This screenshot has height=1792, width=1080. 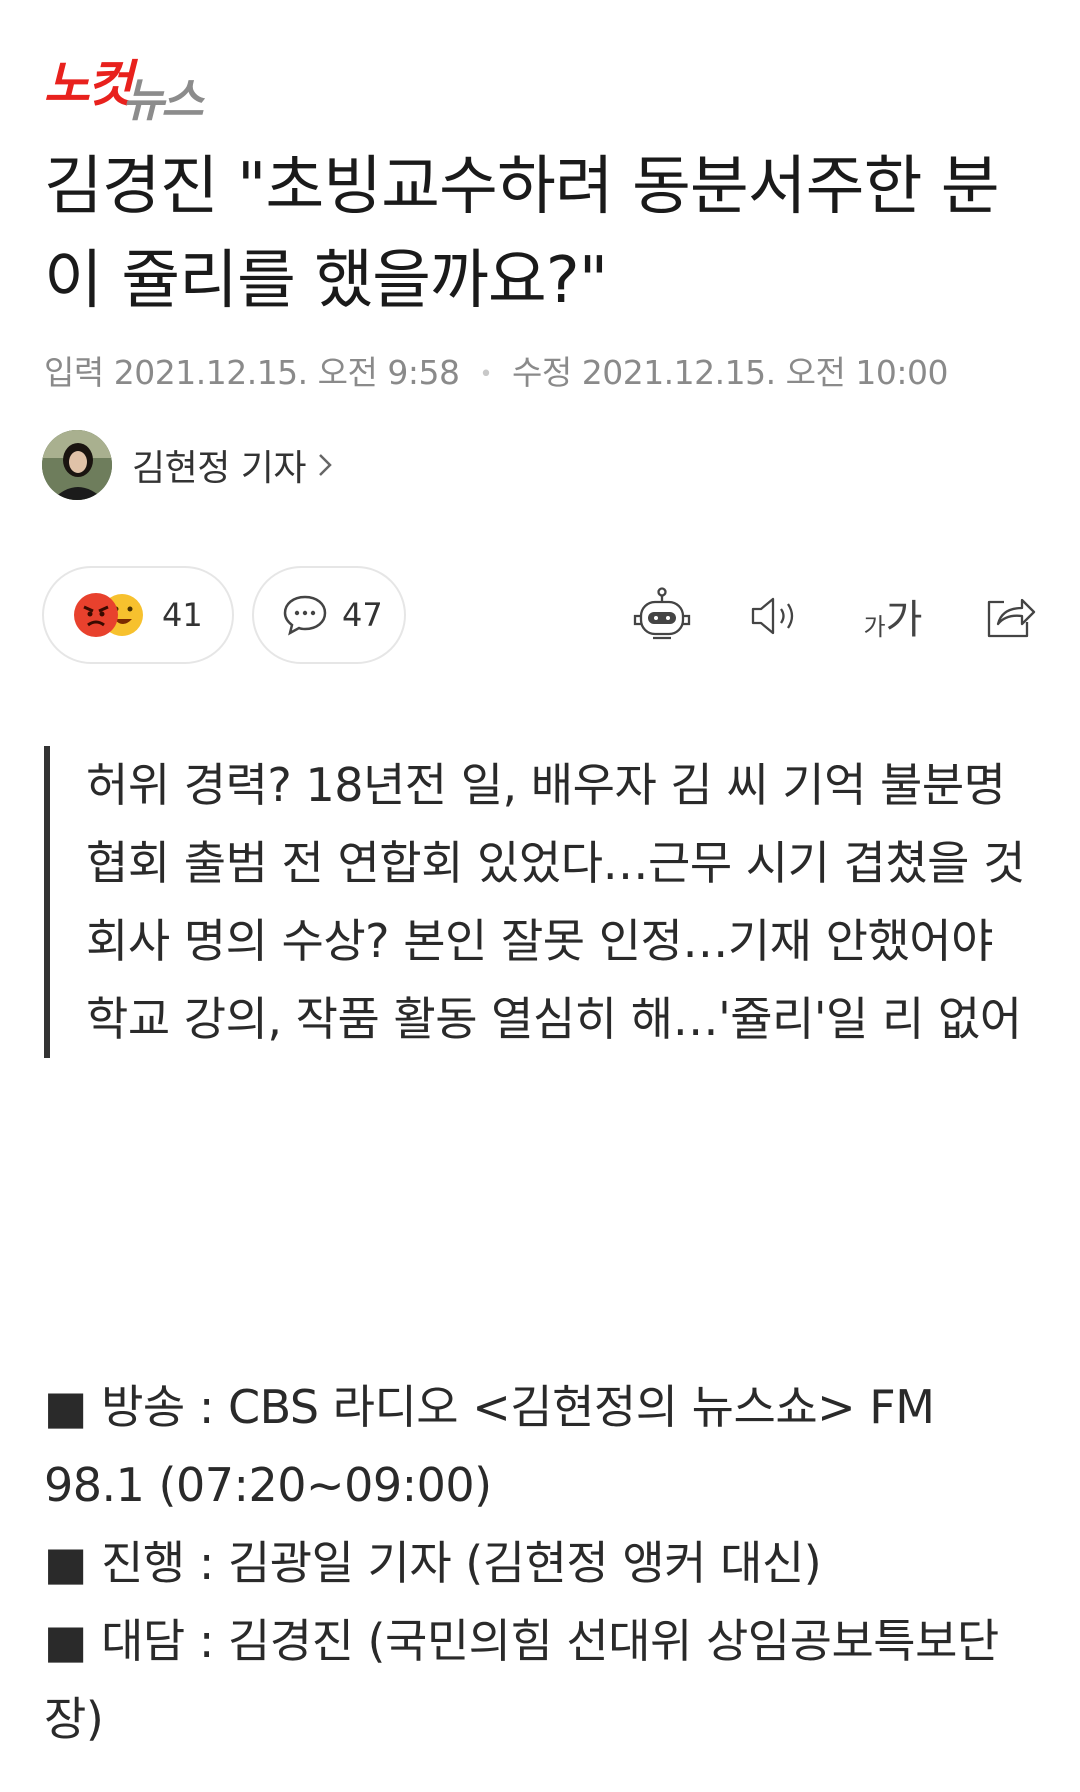 What do you see at coordinates (362, 615) in the screenshot?
I see `comment-count: 47` at bounding box center [362, 615].